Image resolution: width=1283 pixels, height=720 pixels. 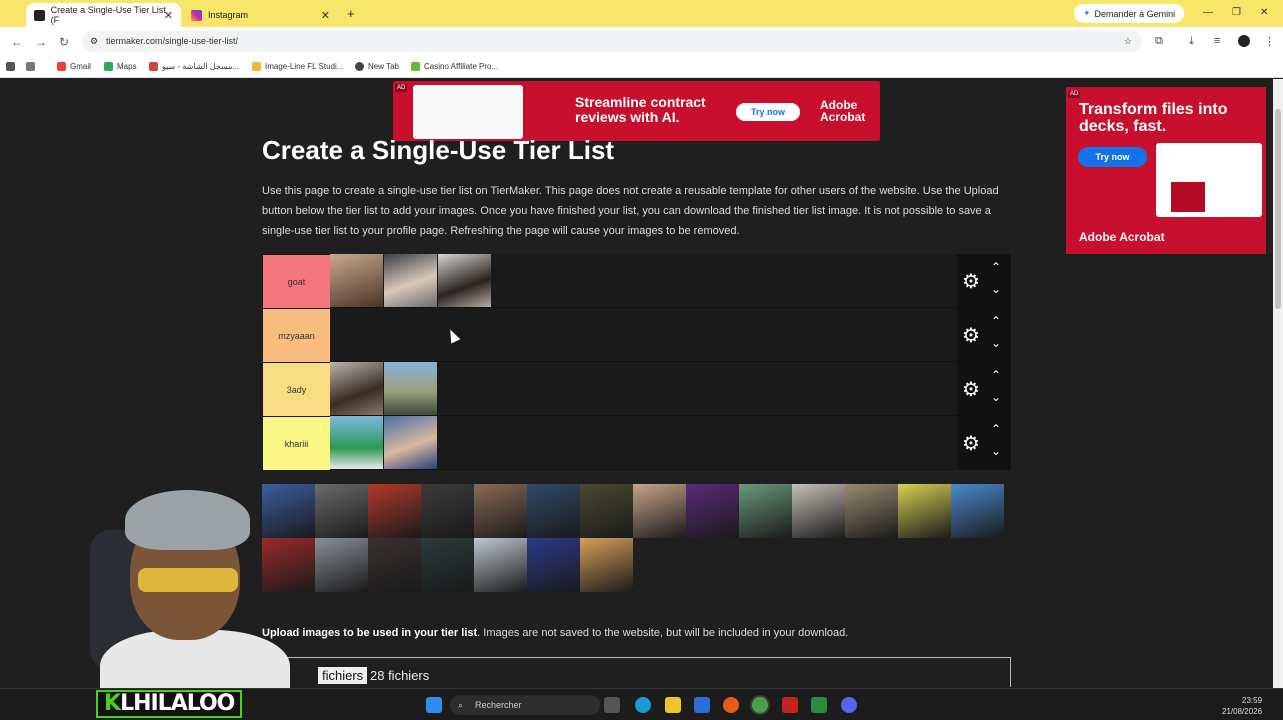 What do you see at coordinates (434, 705) in the screenshot?
I see `windows-start-icon` at bounding box center [434, 705].